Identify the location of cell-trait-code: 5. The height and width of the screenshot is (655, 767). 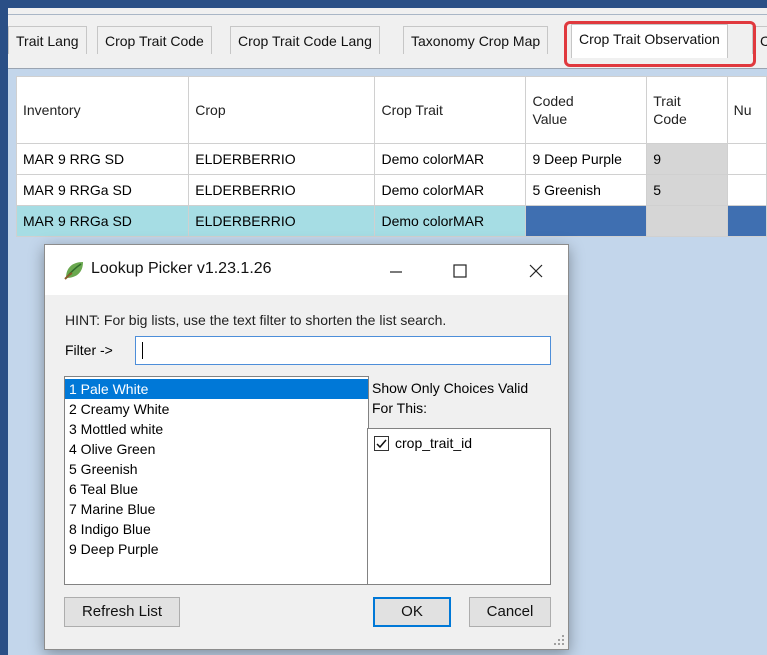
(687, 190).